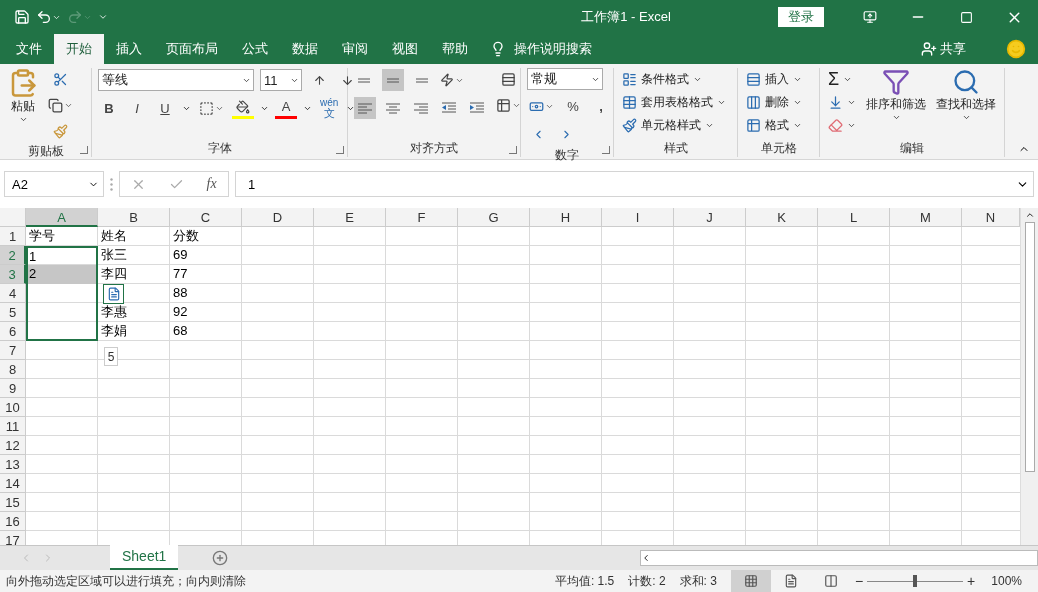 Image resolution: width=1038 pixels, height=592 pixels. Describe the element at coordinates (206, 255) in the screenshot. I see `table-cell: 69` at that location.